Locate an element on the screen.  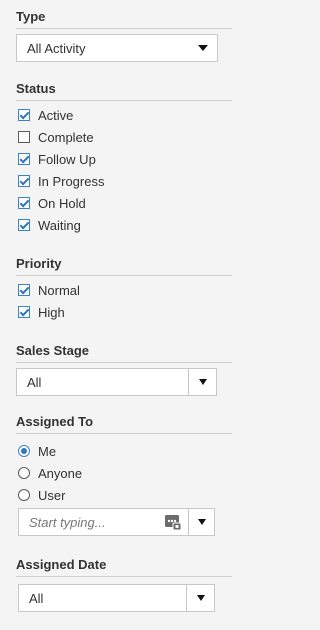
status-option-label: Active is located at coordinates (56, 115).